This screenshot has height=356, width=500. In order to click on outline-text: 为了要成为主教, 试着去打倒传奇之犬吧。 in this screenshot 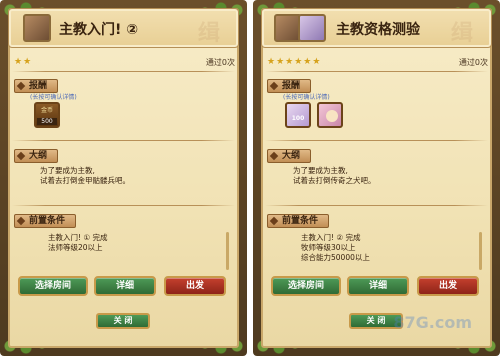, I will do `click(334, 175)`.